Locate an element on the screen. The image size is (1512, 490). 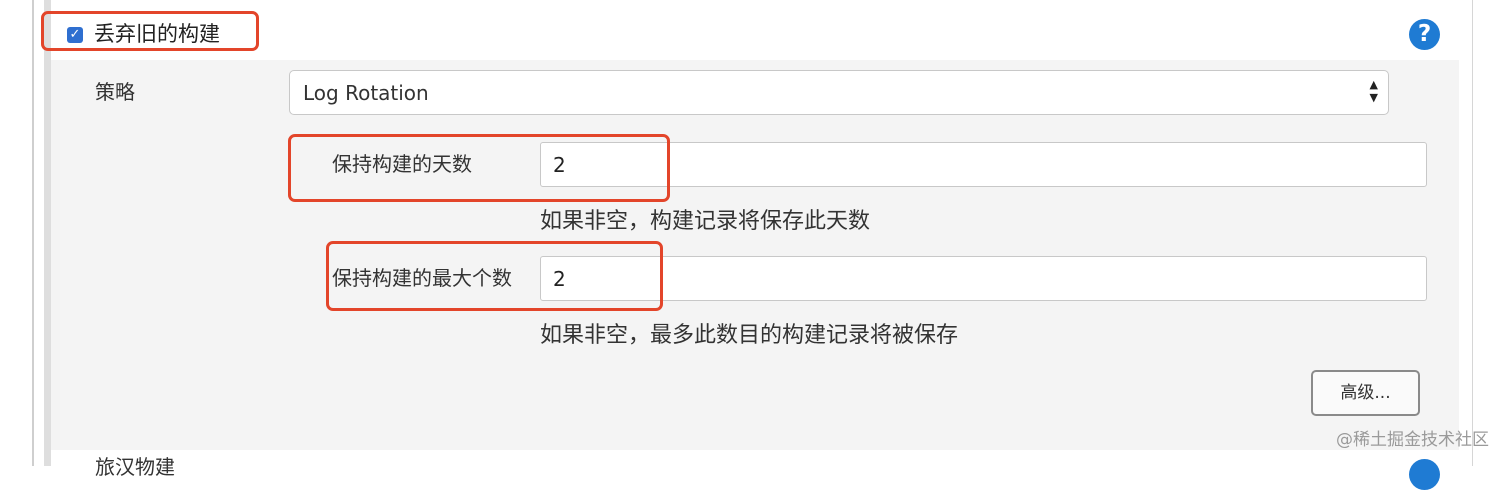
strategy-select: Log Rotation ▲ ▼ is located at coordinates (839, 92).